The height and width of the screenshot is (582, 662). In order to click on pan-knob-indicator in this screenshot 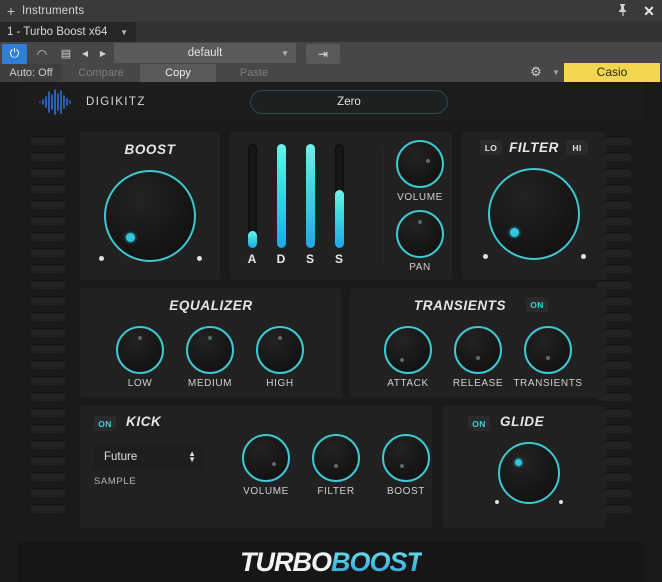, I will do `click(420, 222)`.